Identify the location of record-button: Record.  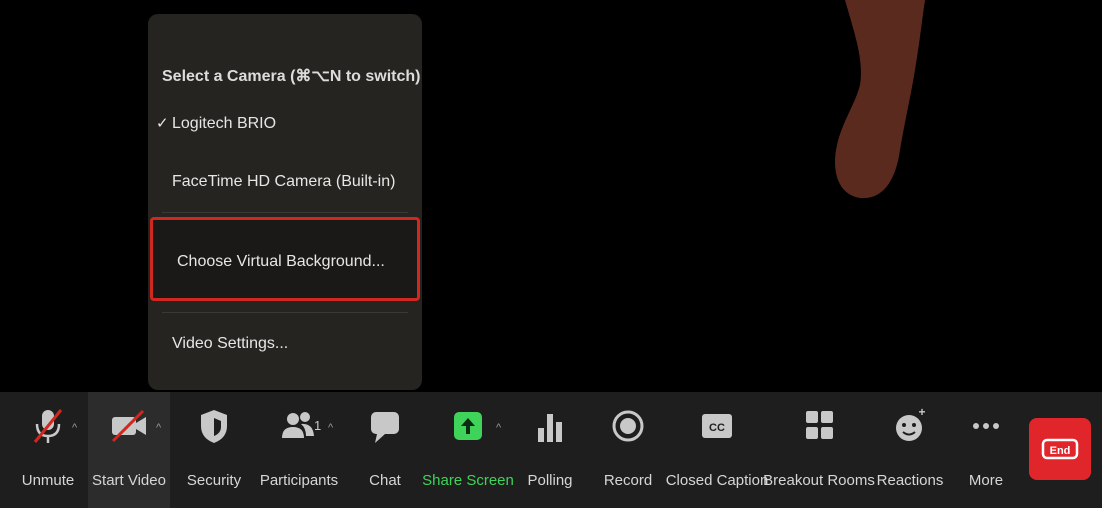
(628, 450).